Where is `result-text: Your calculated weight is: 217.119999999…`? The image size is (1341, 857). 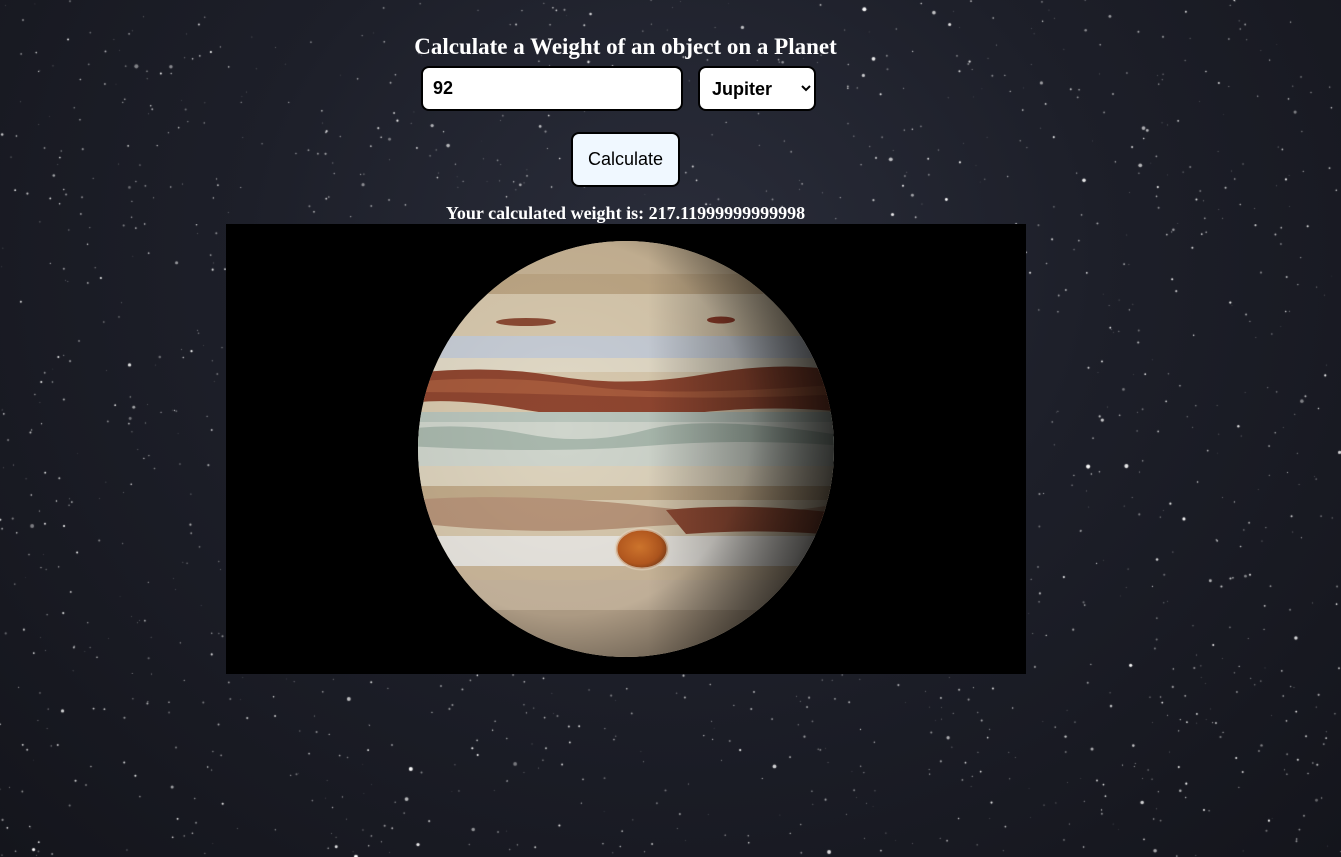
result-text: Your calculated weight is: 217.119999999… is located at coordinates (625, 213).